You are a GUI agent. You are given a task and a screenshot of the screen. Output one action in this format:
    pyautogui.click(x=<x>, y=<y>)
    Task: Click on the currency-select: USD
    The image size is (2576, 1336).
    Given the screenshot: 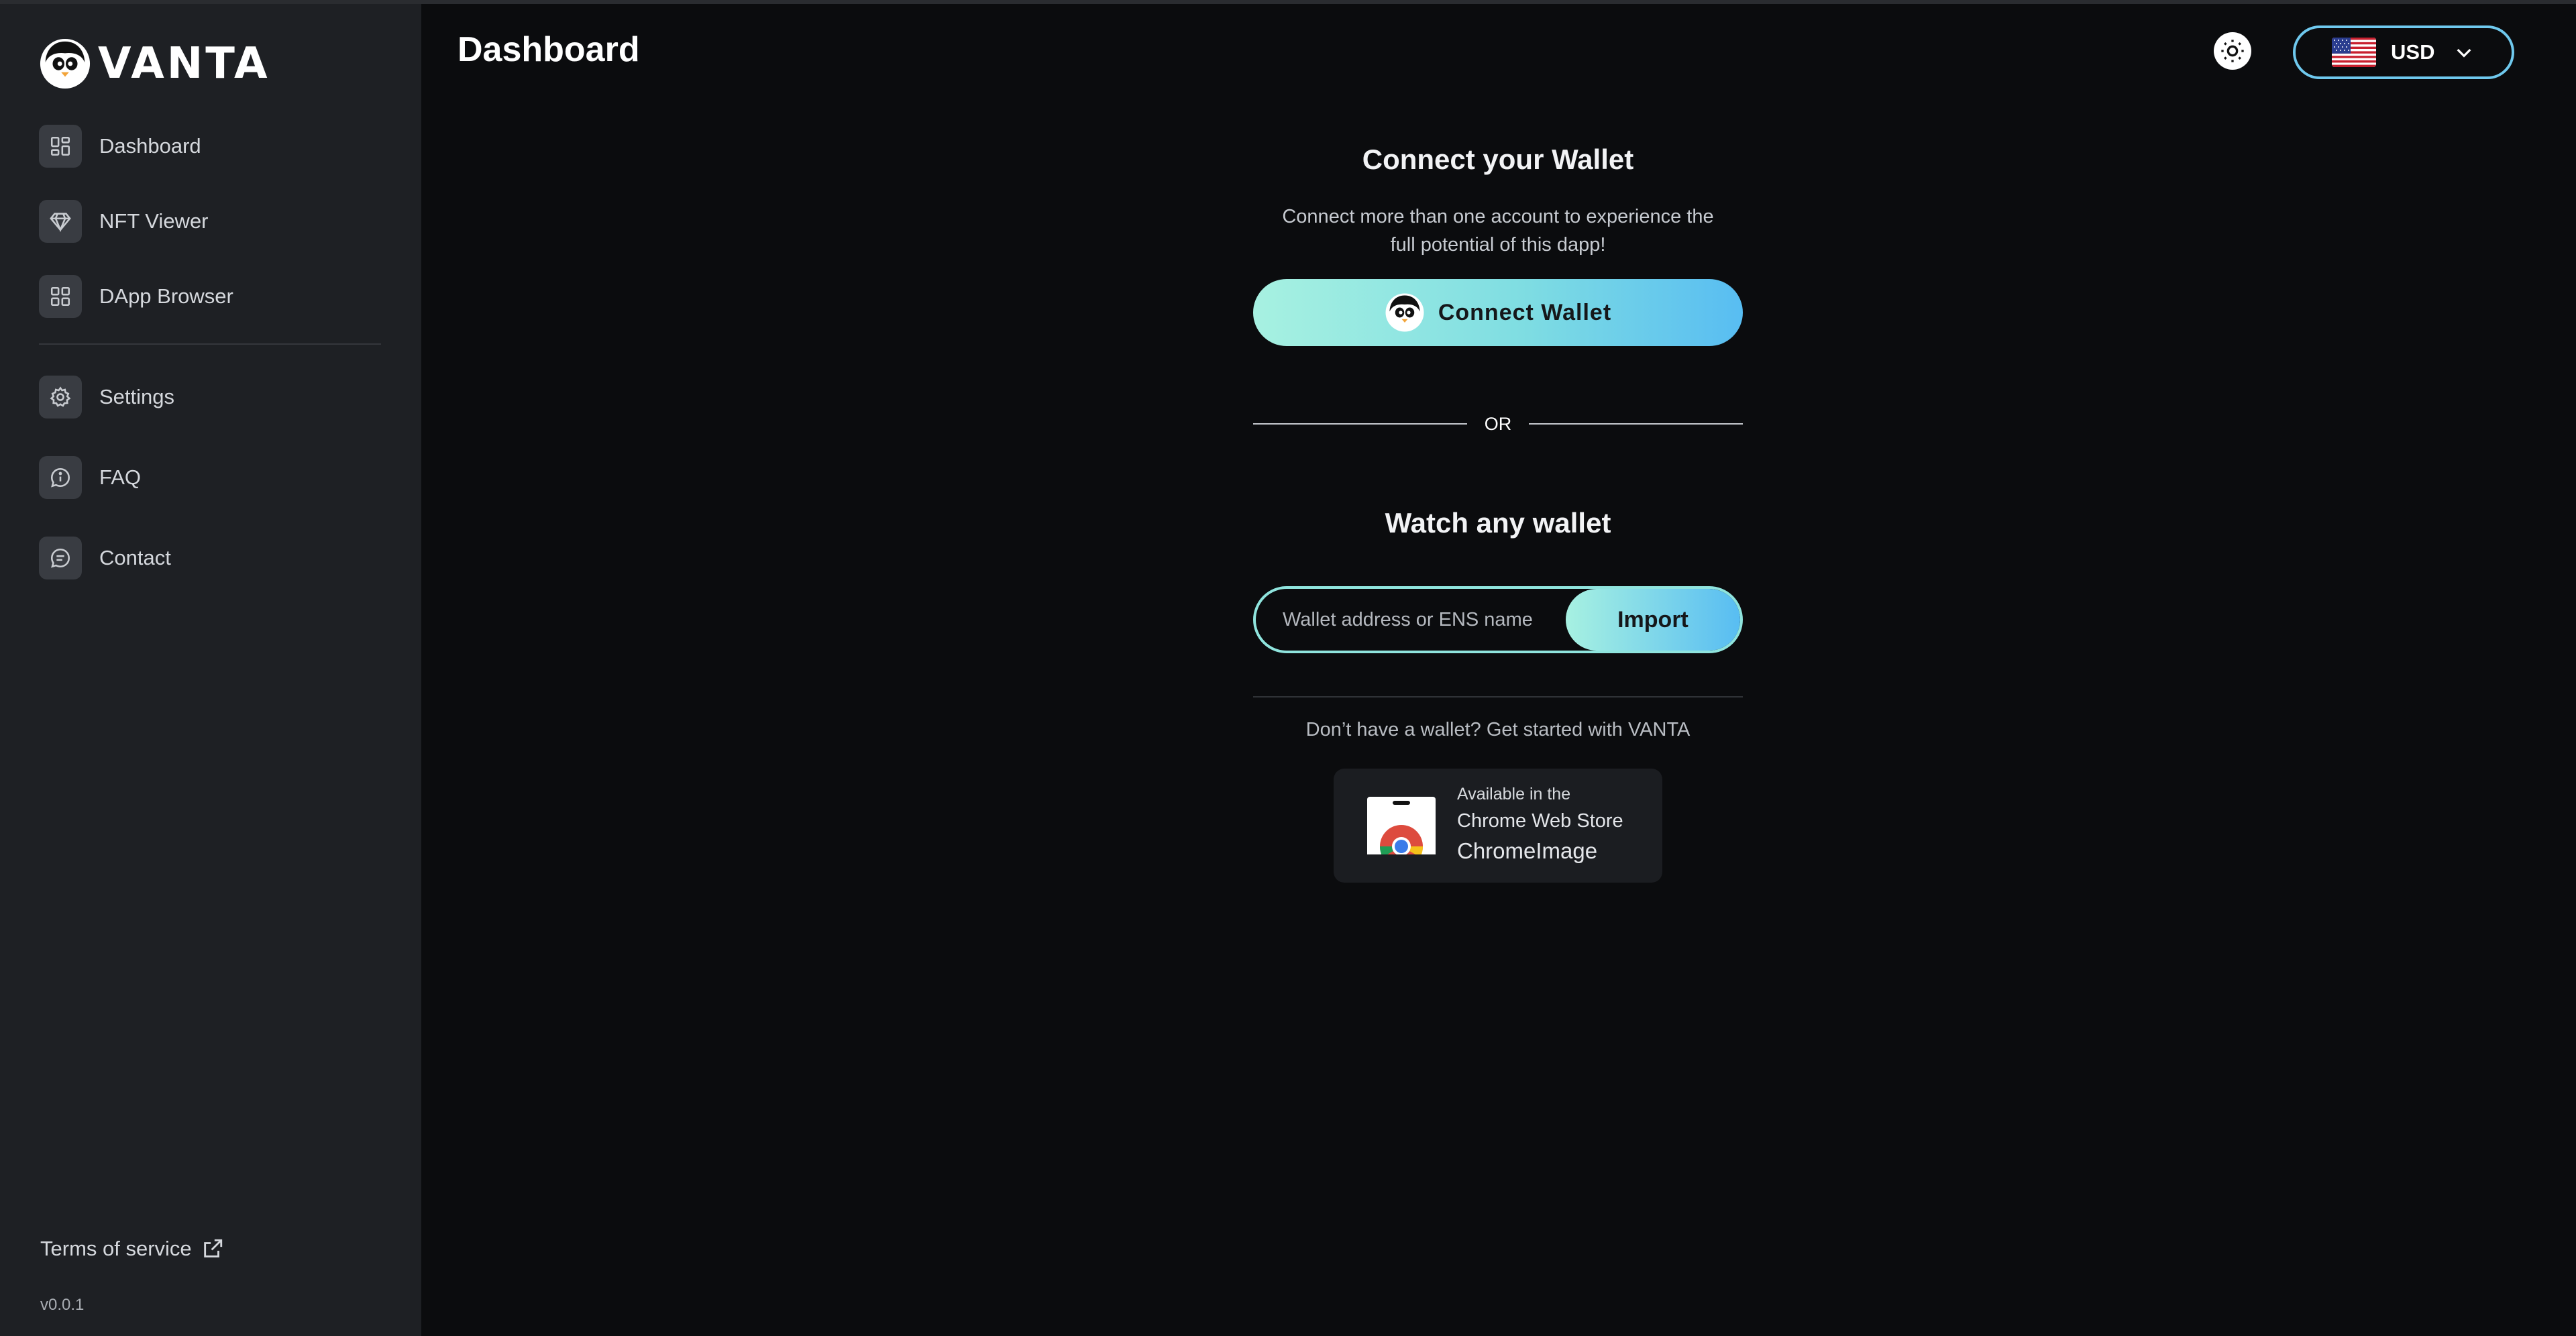 What is the action you would take?
    pyautogui.click(x=2403, y=52)
    